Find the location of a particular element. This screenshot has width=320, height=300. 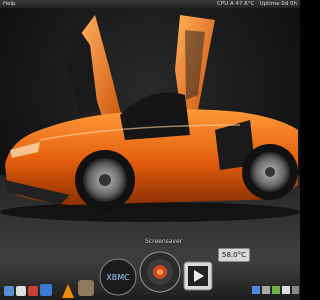

menu-help: Help is located at coordinates (9, 4).